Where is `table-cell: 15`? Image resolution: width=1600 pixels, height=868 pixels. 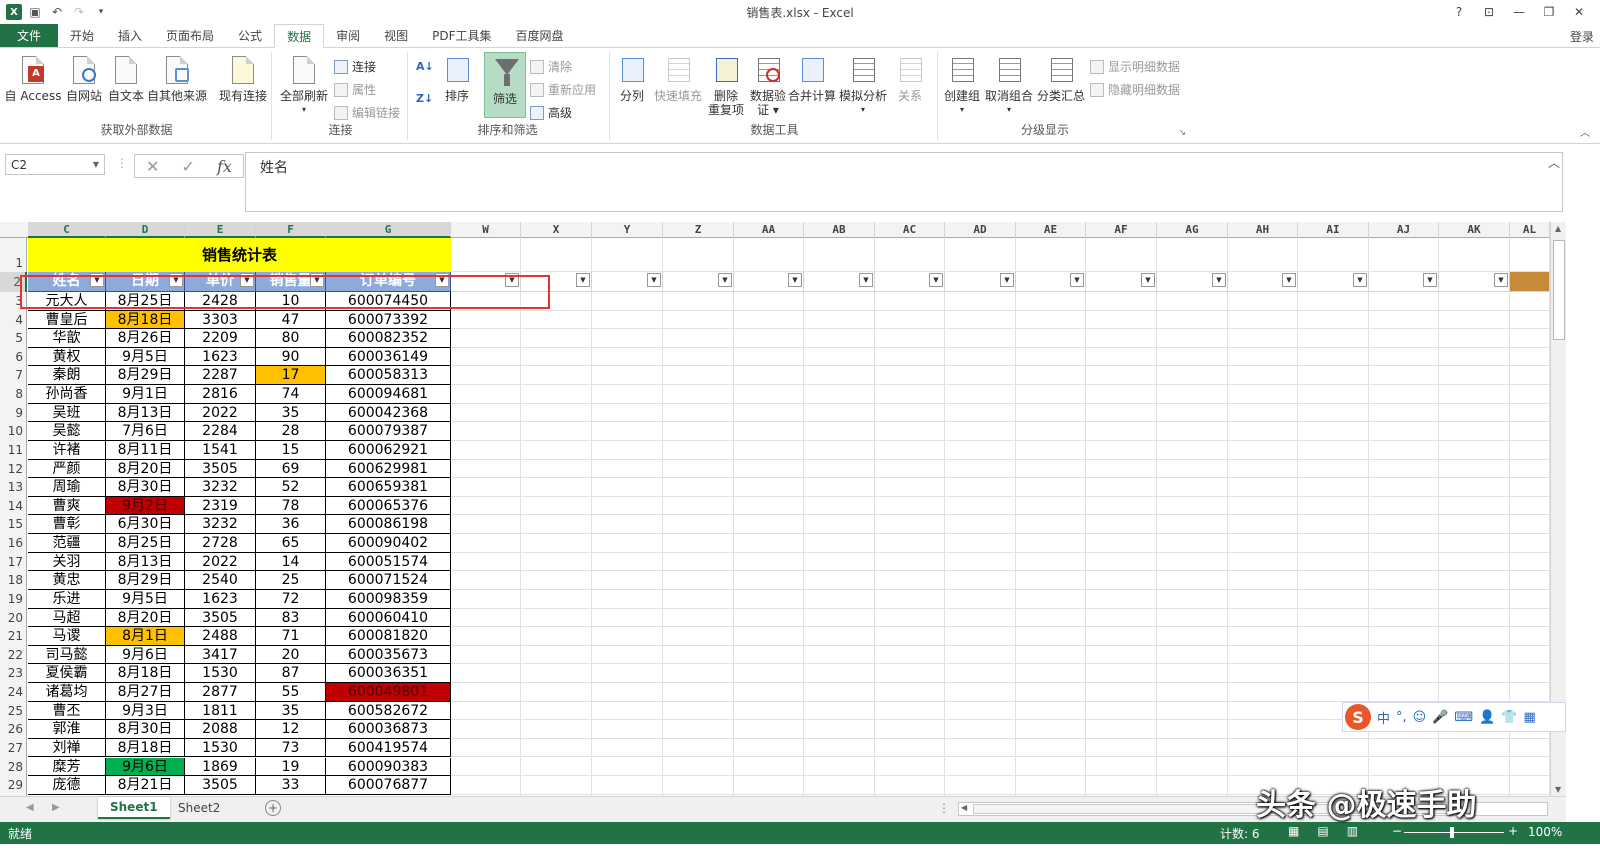 table-cell: 15 is located at coordinates (291, 450).